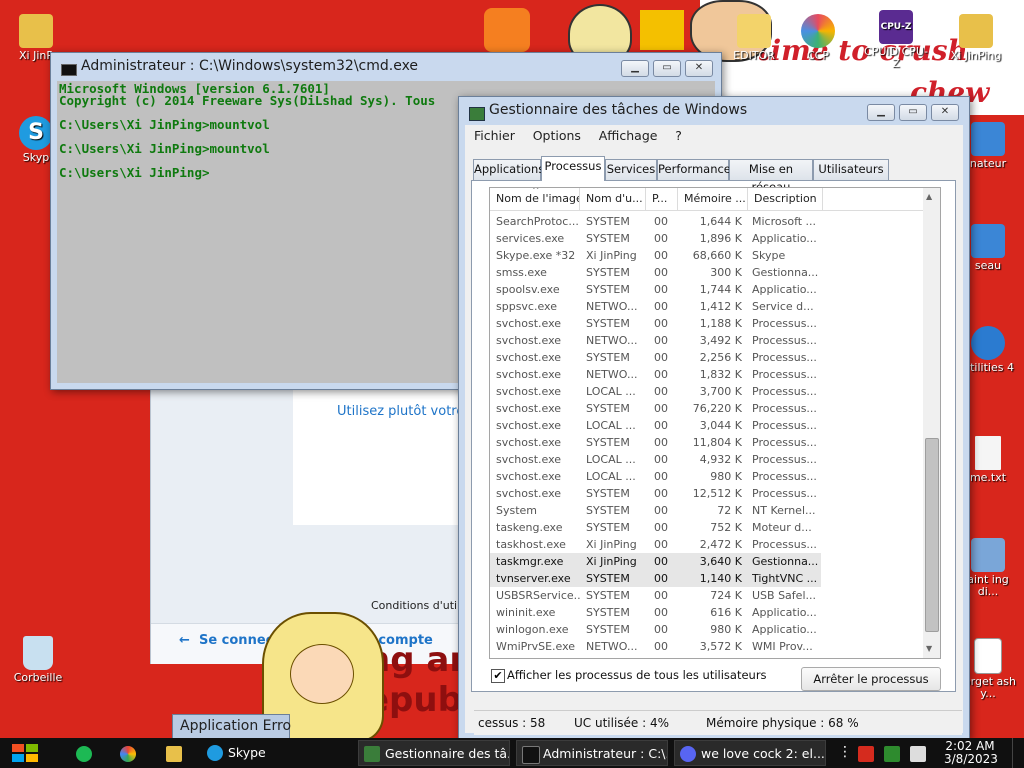 Image resolution: width=1024 pixels, height=768 pixels. What do you see at coordinates (655, 255) in the screenshot?
I see `process-row: Skype.exe *32 Xi JinPing 00 68,660 K Skype` at bounding box center [655, 255].